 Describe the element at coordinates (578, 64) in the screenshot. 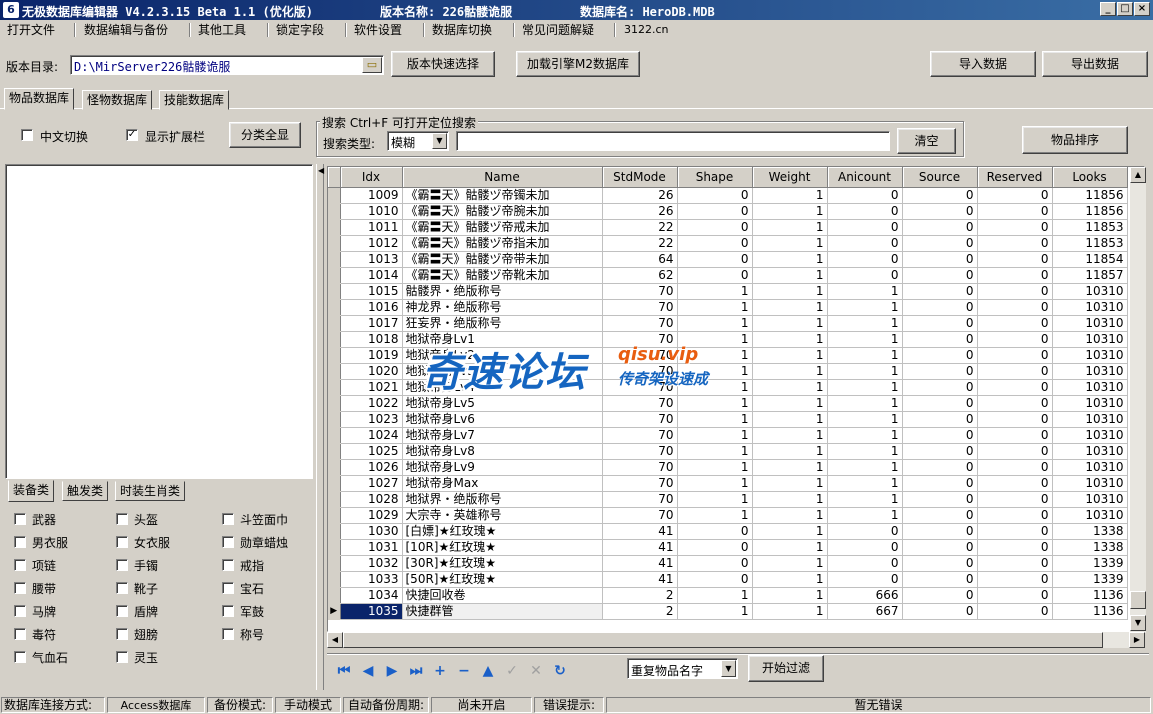

I see `load-m2-button: 加载引擎M2数据库` at that location.